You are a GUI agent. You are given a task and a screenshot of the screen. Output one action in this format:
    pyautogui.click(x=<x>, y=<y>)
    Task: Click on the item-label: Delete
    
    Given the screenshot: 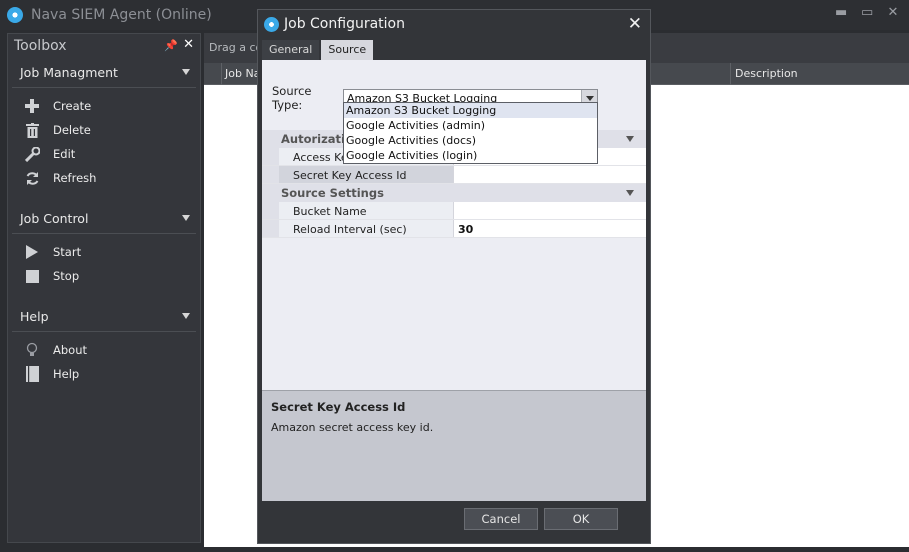 What is the action you would take?
    pyautogui.click(x=72, y=130)
    